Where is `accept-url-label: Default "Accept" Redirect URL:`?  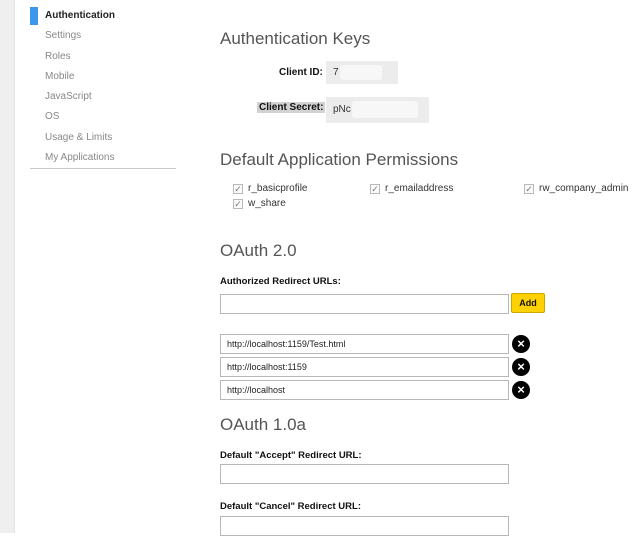 accept-url-label: Default "Accept" Redirect URL: is located at coordinates (291, 455).